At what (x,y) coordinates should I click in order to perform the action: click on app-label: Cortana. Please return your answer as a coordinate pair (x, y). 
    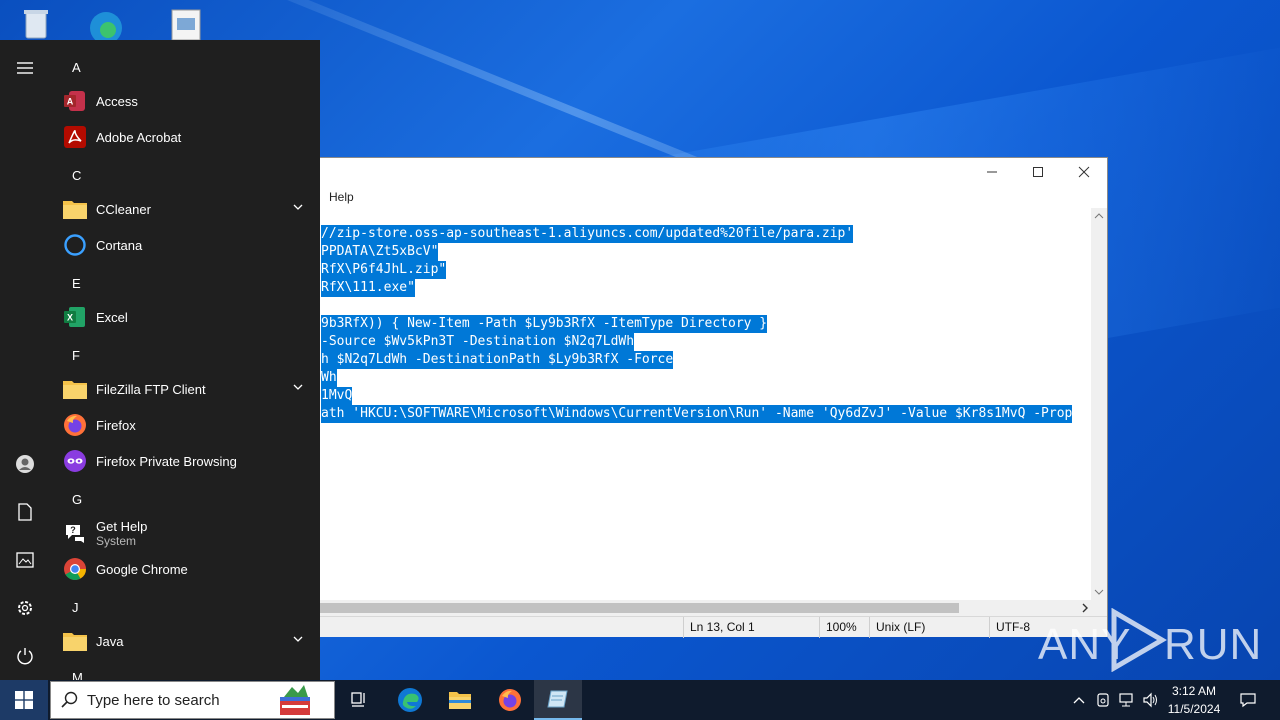
    Looking at the image, I should click on (119, 245).